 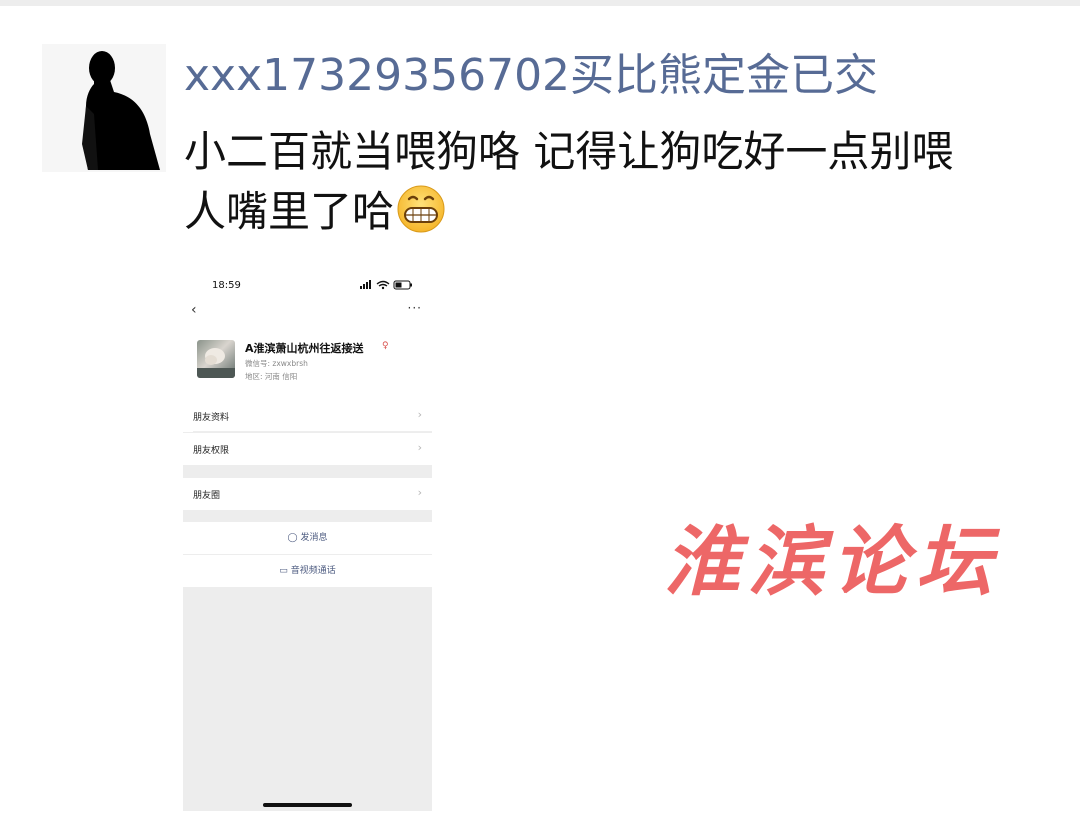 What do you see at coordinates (307, 805) in the screenshot?
I see `home-indicator` at bounding box center [307, 805].